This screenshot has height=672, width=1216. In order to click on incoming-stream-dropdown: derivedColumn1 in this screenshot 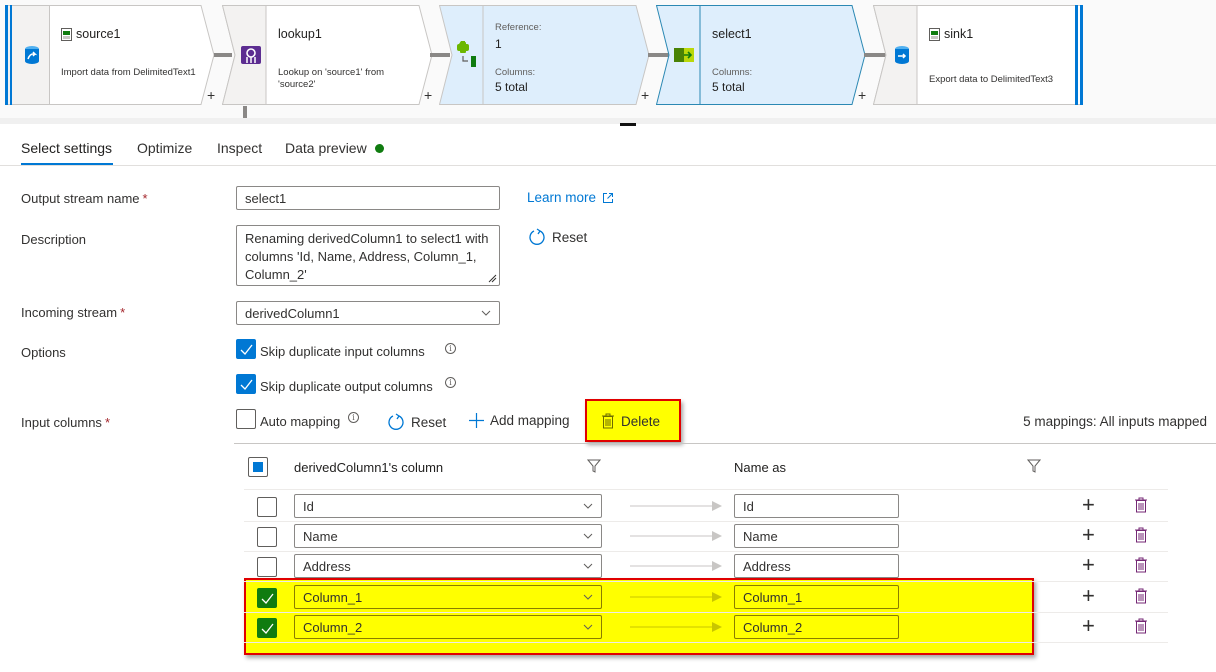, I will do `click(368, 313)`.